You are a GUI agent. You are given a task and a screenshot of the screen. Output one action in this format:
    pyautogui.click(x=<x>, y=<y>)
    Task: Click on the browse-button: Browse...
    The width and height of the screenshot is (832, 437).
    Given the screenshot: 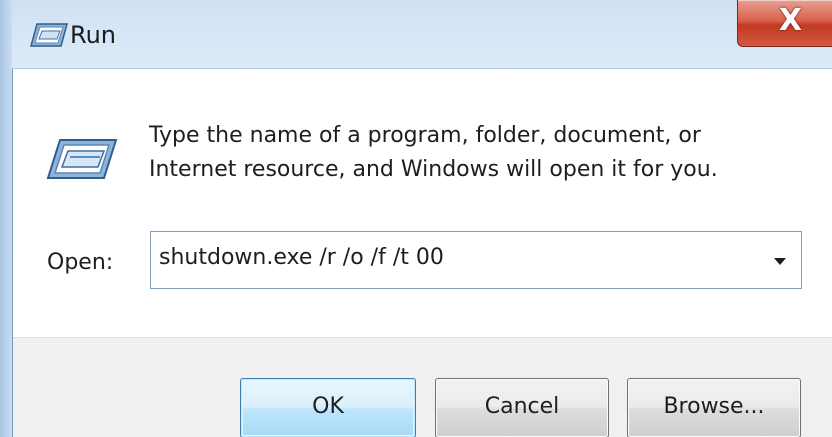 What is the action you would take?
    pyautogui.click(x=714, y=407)
    